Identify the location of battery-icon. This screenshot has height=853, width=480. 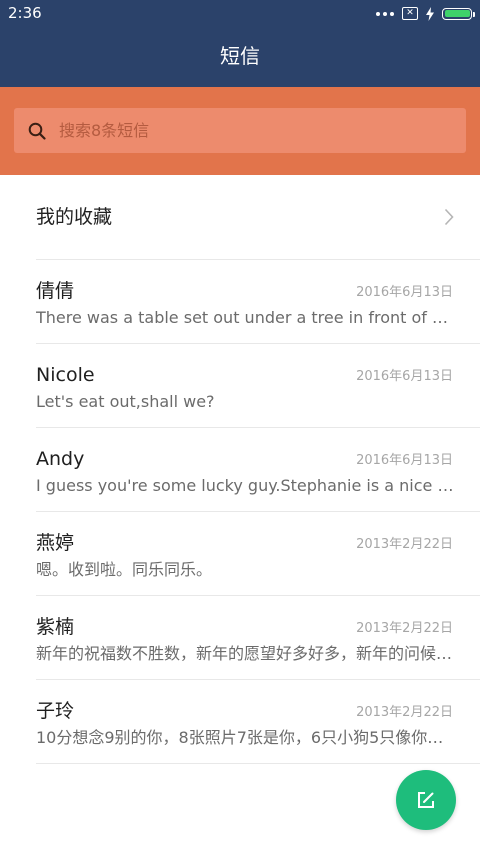
(458, 13).